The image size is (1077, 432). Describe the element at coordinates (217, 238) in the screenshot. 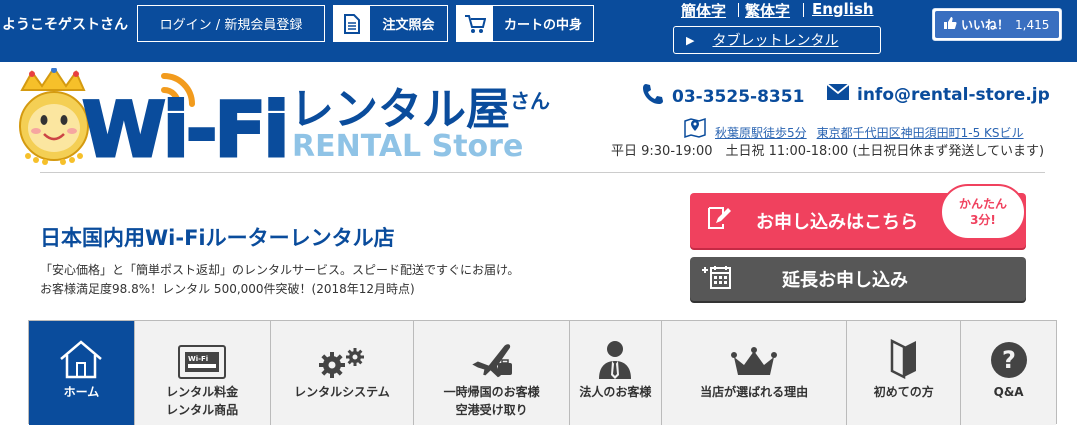

I see `shop-title: 日本国内用Wi-Fiルーターレンタル店` at that location.